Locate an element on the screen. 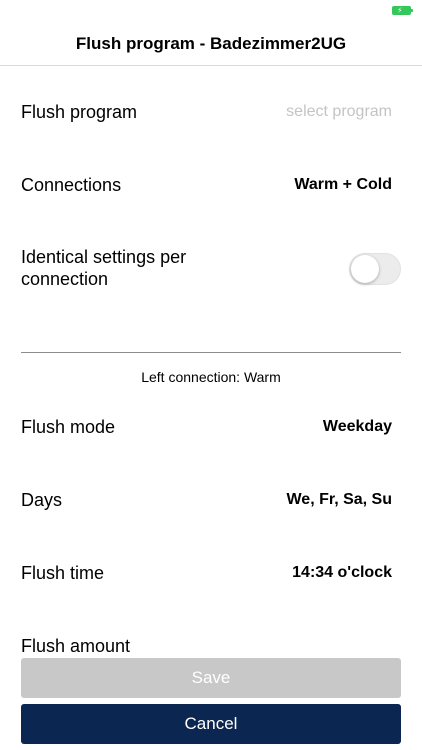 The width and height of the screenshot is (422, 750). save-button: Save is located at coordinates (211, 678).